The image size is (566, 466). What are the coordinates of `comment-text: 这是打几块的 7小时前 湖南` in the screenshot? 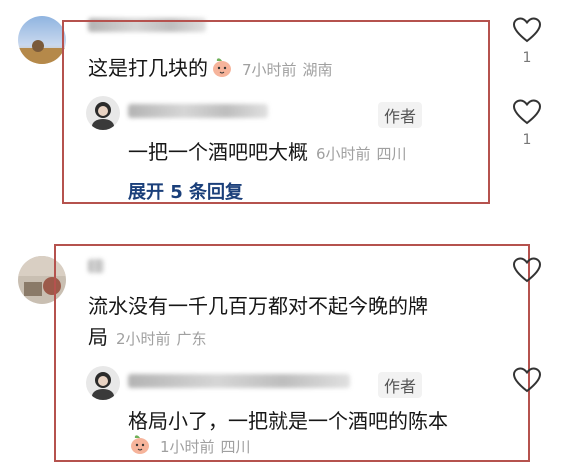 It's located at (210, 68).